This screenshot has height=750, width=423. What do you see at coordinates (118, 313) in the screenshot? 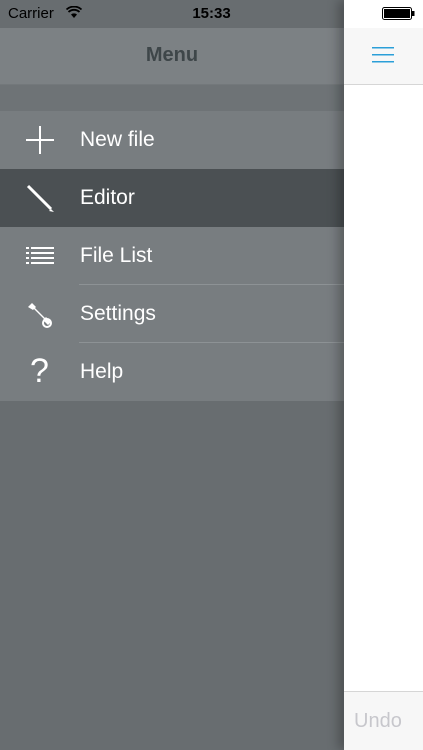
I see `menu-item-label: Settings` at bounding box center [118, 313].